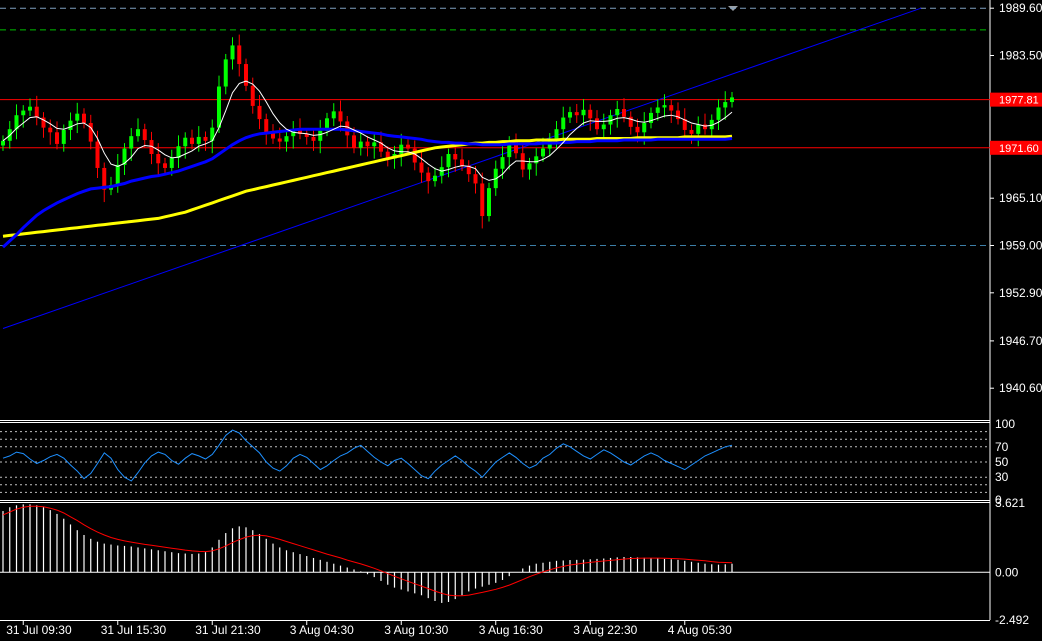 This screenshot has height=641, width=1042. What do you see at coordinates (367, 455) in the screenshot?
I see `rsi-line` at bounding box center [367, 455].